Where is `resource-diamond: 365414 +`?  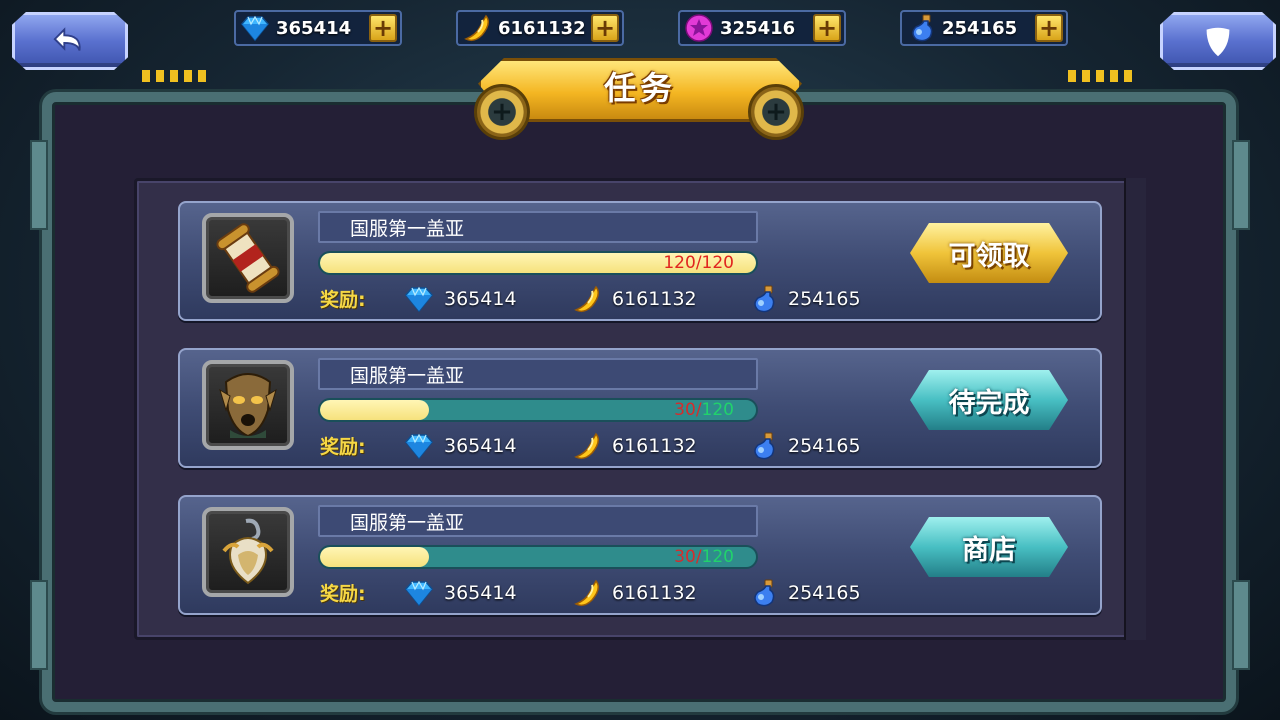
resource-diamond: 365414 + is located at coordinates (318, 28).